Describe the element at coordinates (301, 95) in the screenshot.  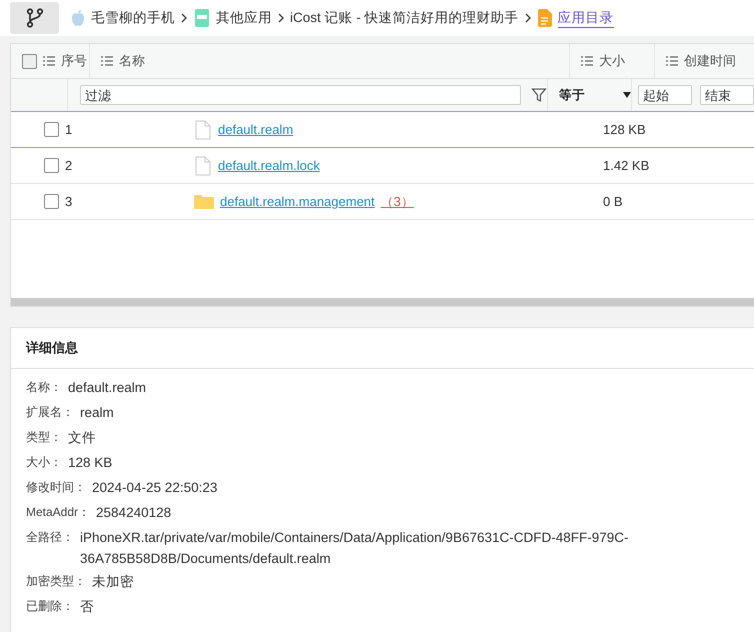
I see `filter-field: 过滤` at that location.